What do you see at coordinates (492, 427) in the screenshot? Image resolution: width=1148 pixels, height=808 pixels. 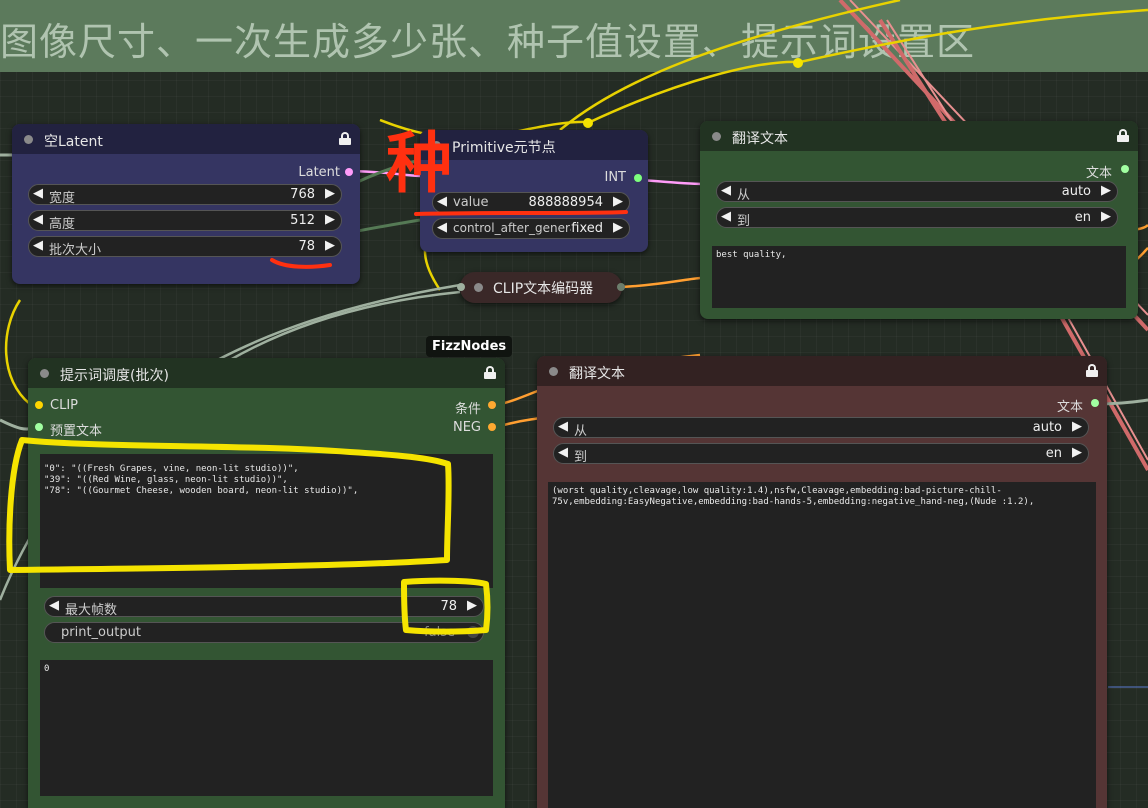 I see `output-neg-port` at bounding box center [492, 427].